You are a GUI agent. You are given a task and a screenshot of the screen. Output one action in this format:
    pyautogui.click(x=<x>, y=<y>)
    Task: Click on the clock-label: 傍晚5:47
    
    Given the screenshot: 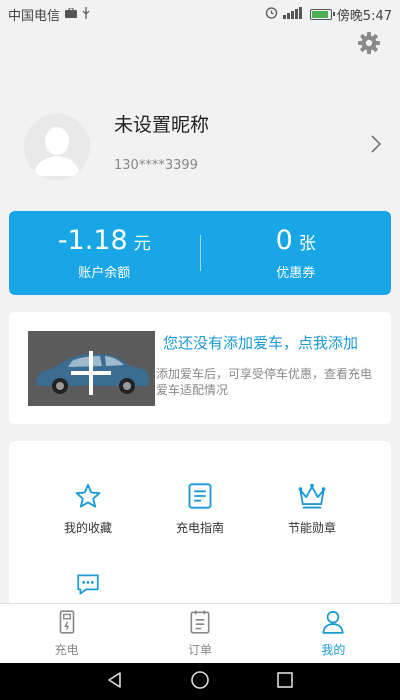 What is the action you would take?
    pyautogui.click(x=364, y=16)
    